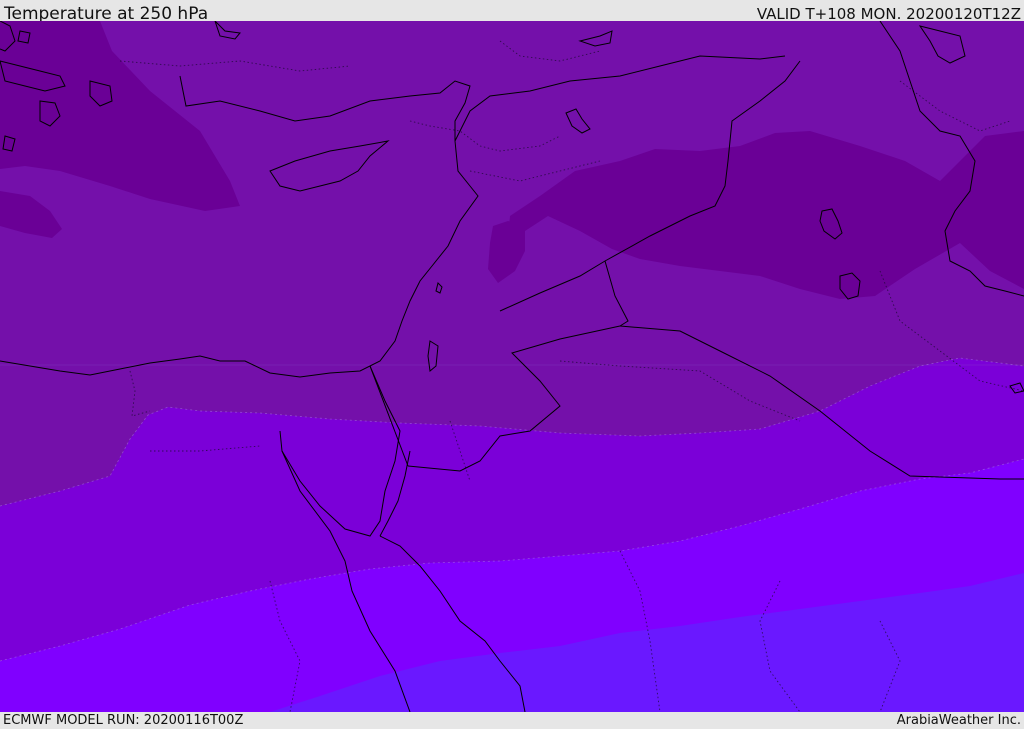 Image resolution: width=1024 pixels, height=729 pixels. Describe the element at coordinates (123, 720) in the screenshot. I see `model-run-label: ECMWF MODEL RUN: 20200116T00Z` at that location.